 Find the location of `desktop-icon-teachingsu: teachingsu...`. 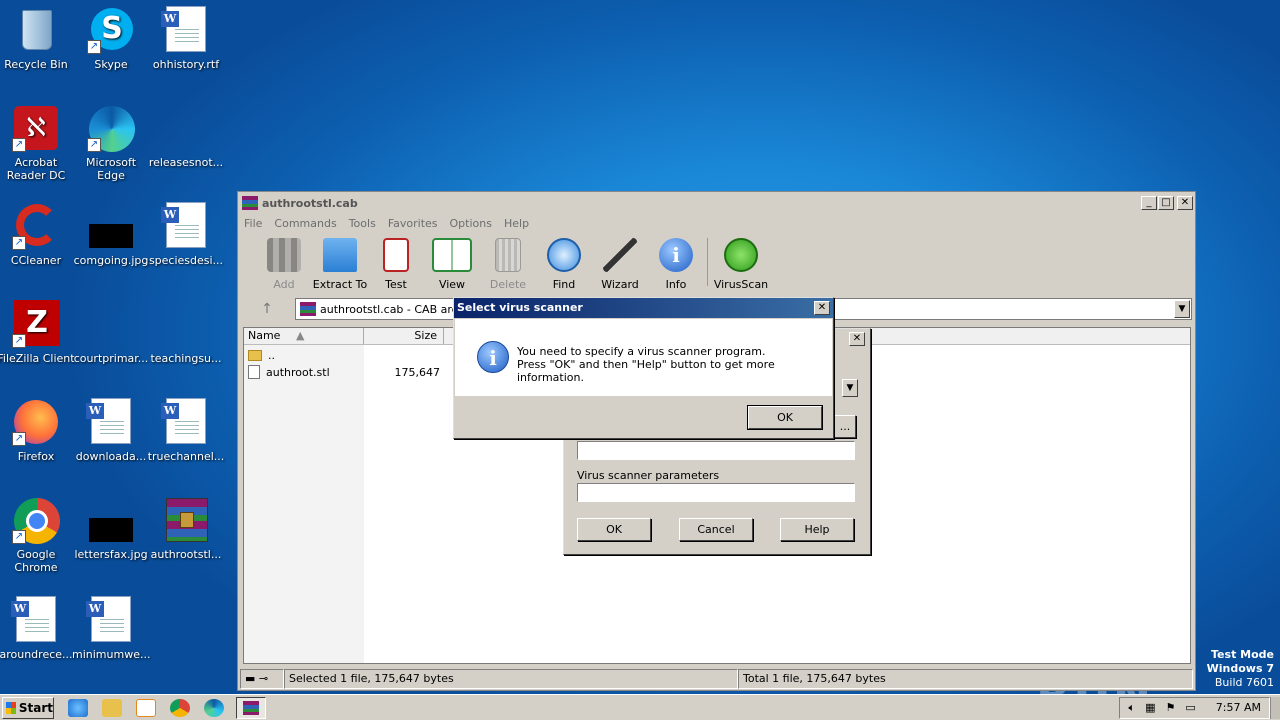

desktop-icon-teachingsu: teachingsu... is located at coordinates (186, 332).